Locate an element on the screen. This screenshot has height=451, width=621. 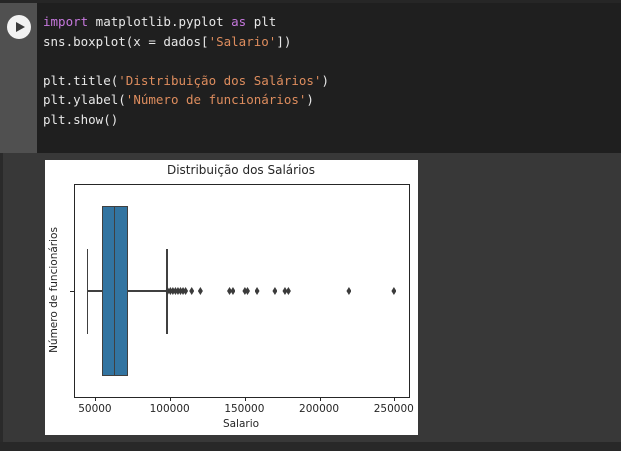
code-line: plt.show() is located at coordinates (332, 120).